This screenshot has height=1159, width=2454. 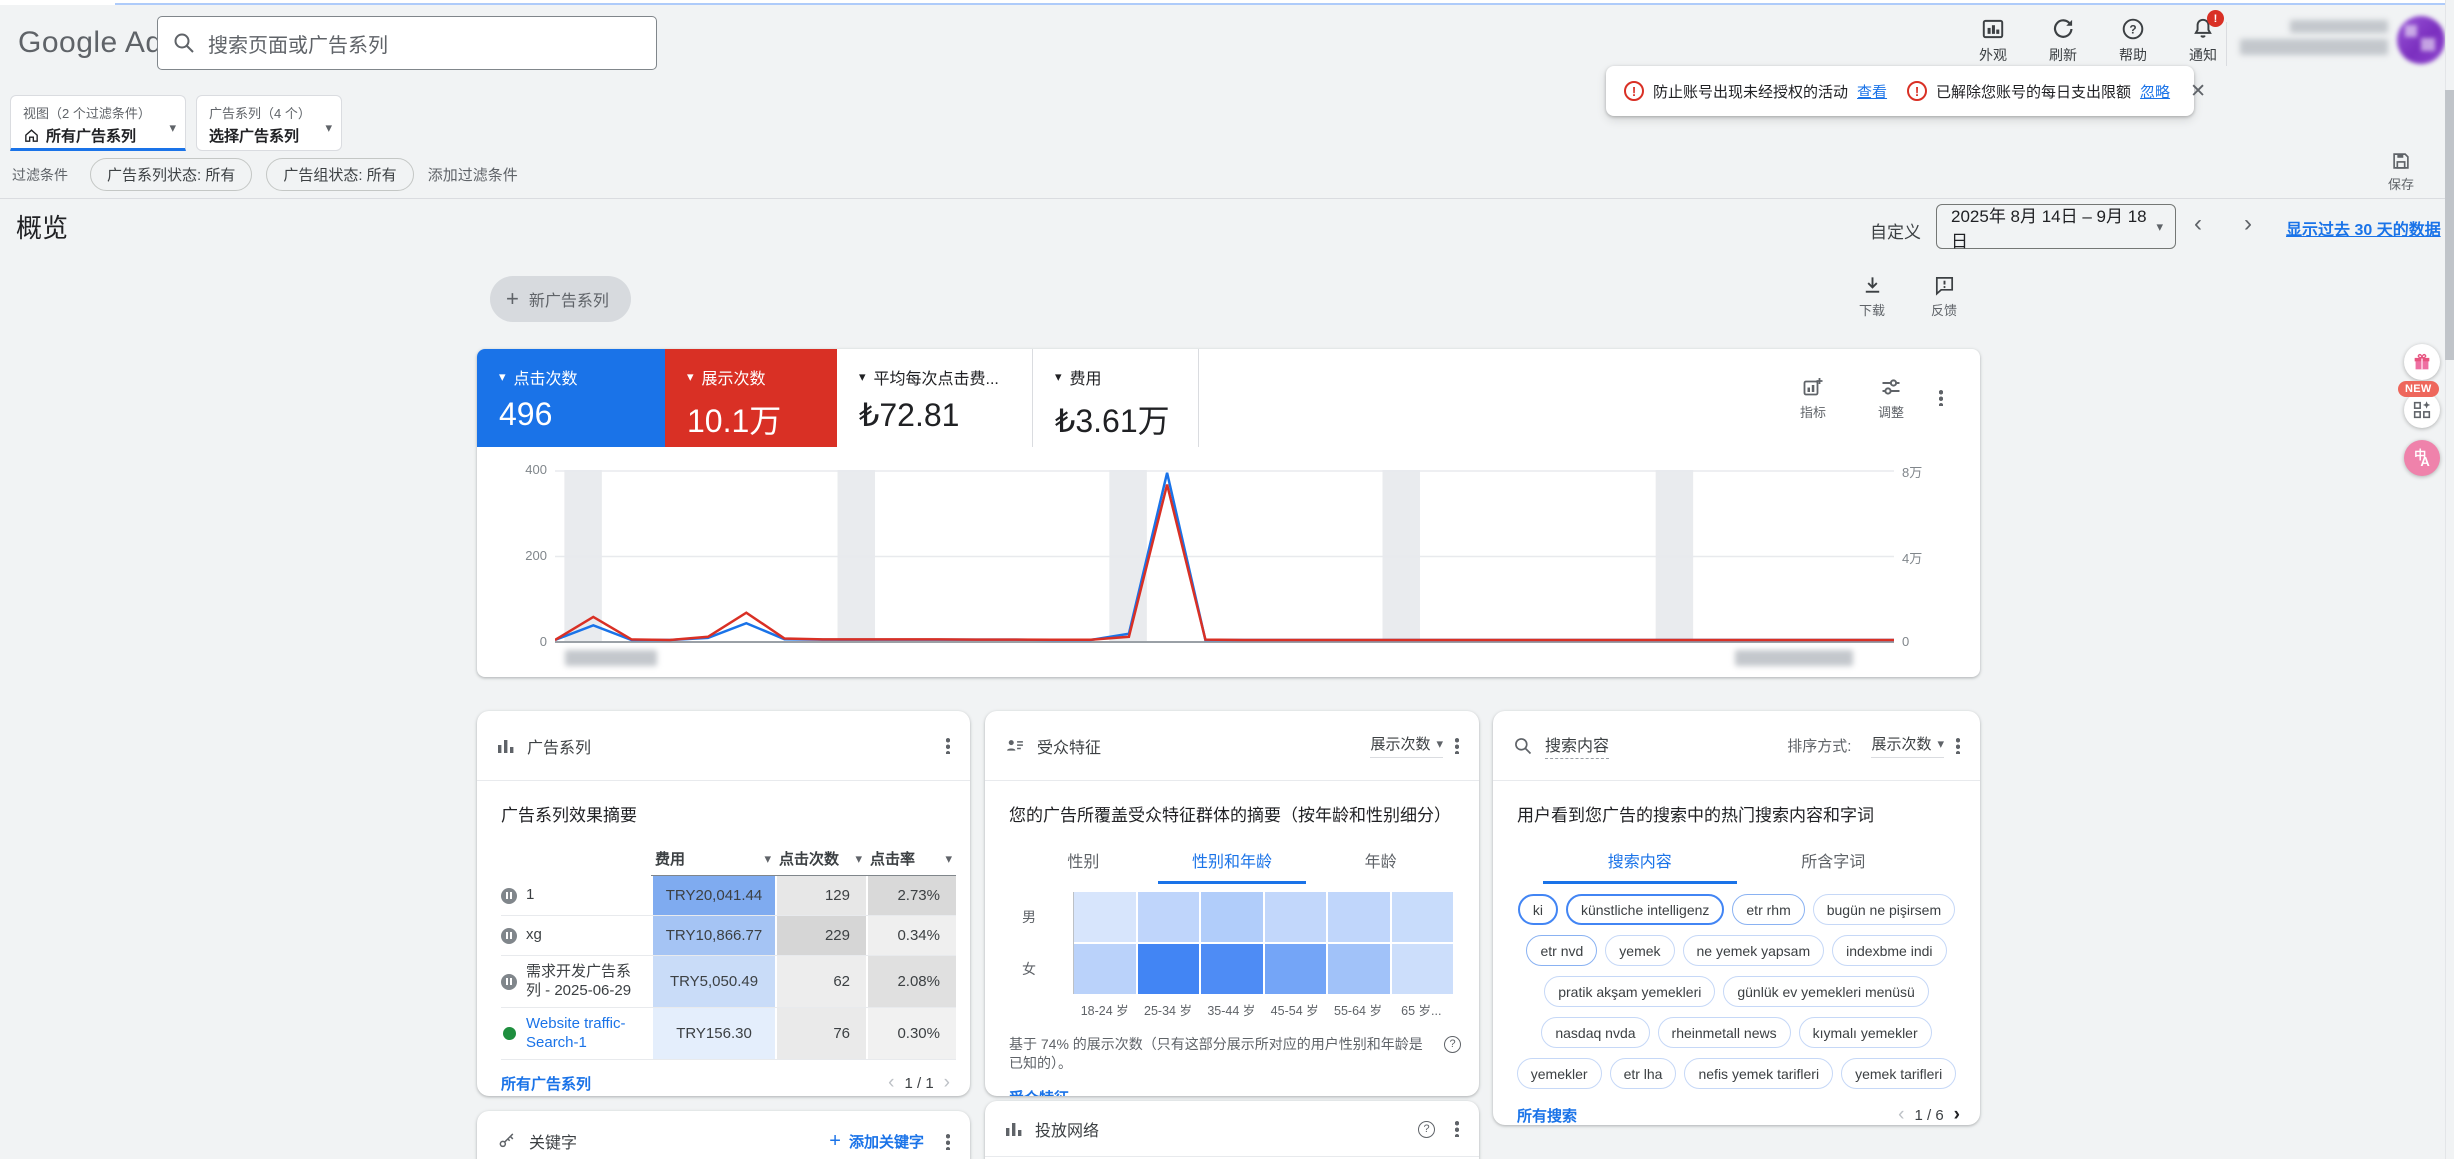 What do you see at coordinates (911, 862) in the screenshot?
I see `column-header-ctr: 点击率 ▾` at bounding box center [911, 862].